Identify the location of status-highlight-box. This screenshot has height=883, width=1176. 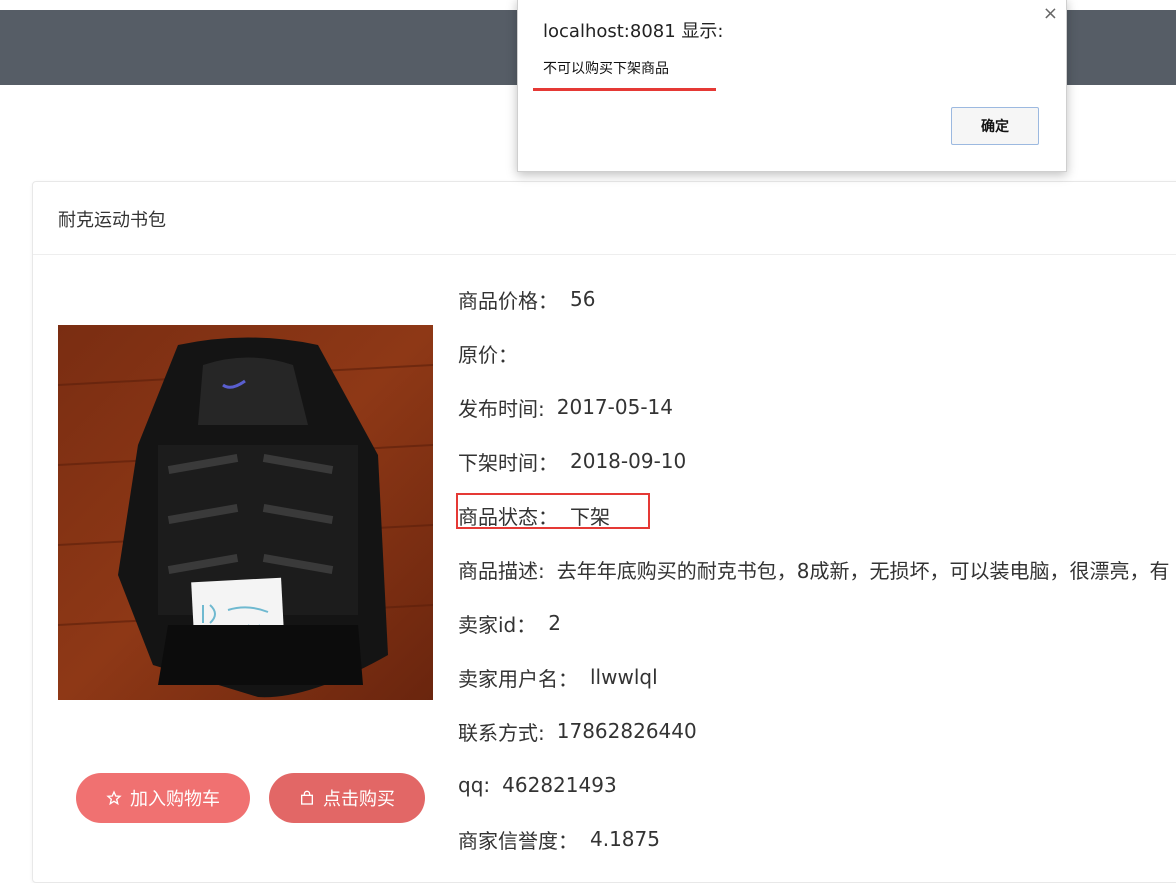
(553, 511).